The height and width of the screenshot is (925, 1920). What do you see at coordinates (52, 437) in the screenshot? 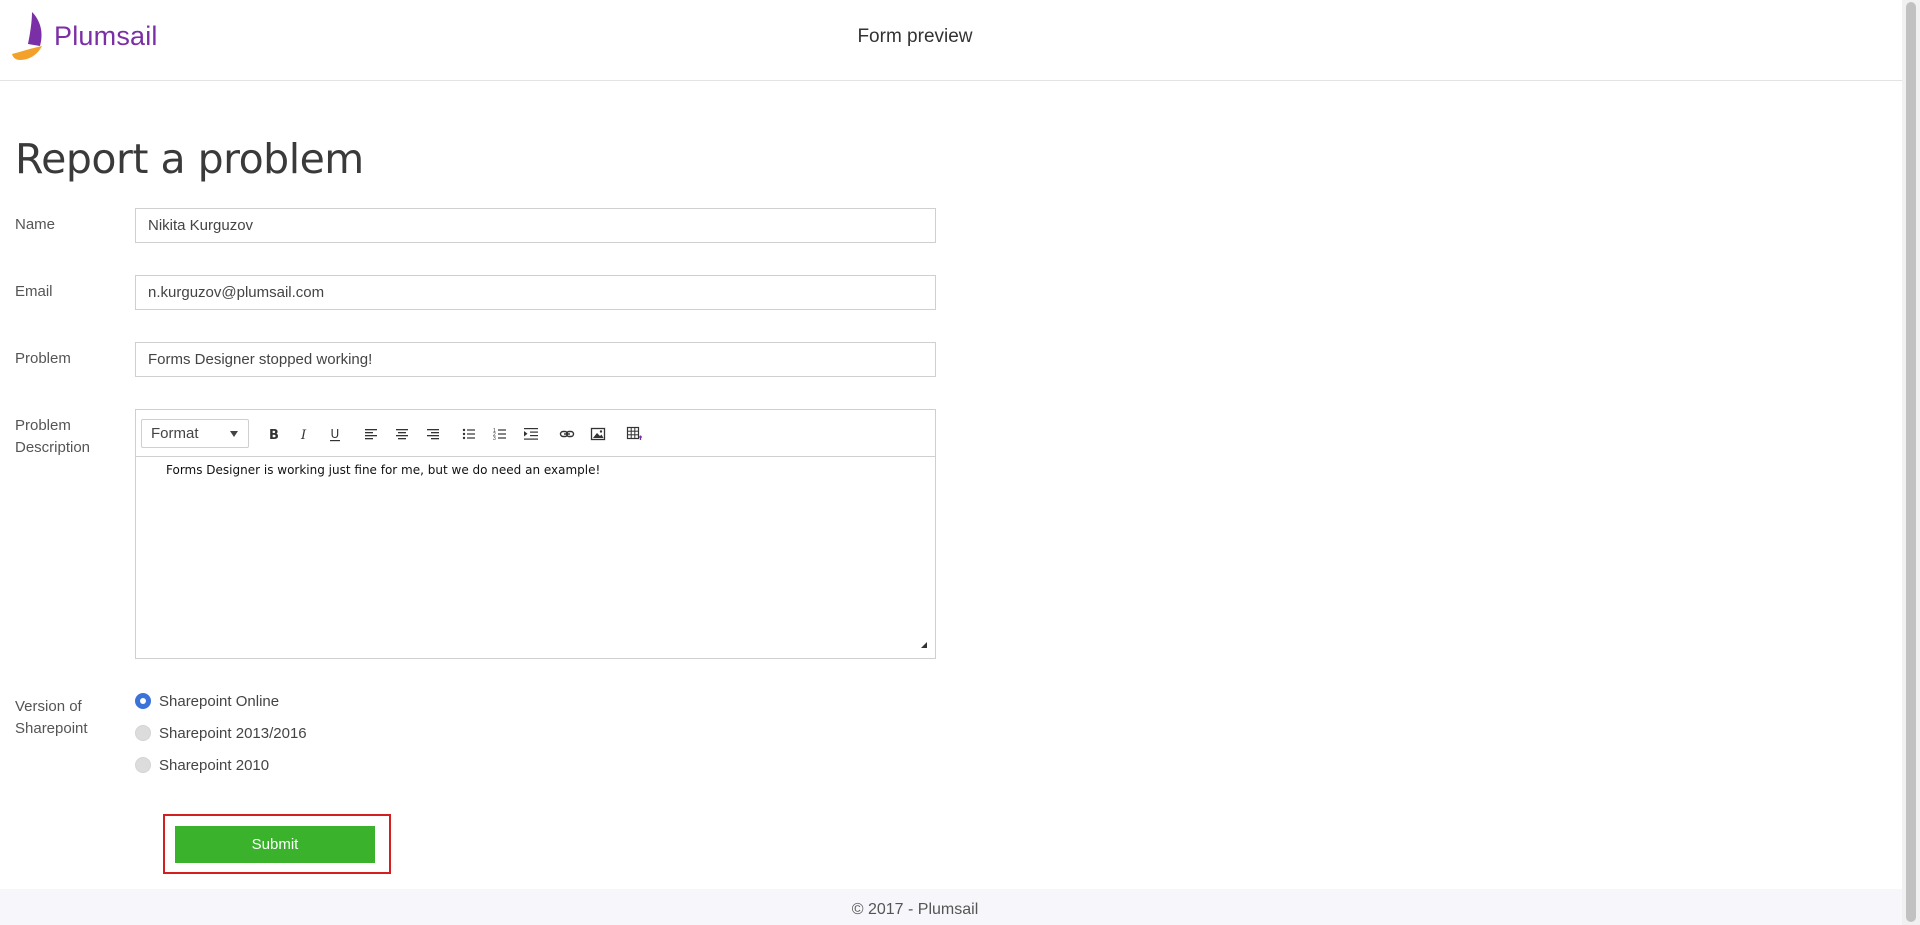
I see `description-label: Problem Description` at bounding box center [52, 437].